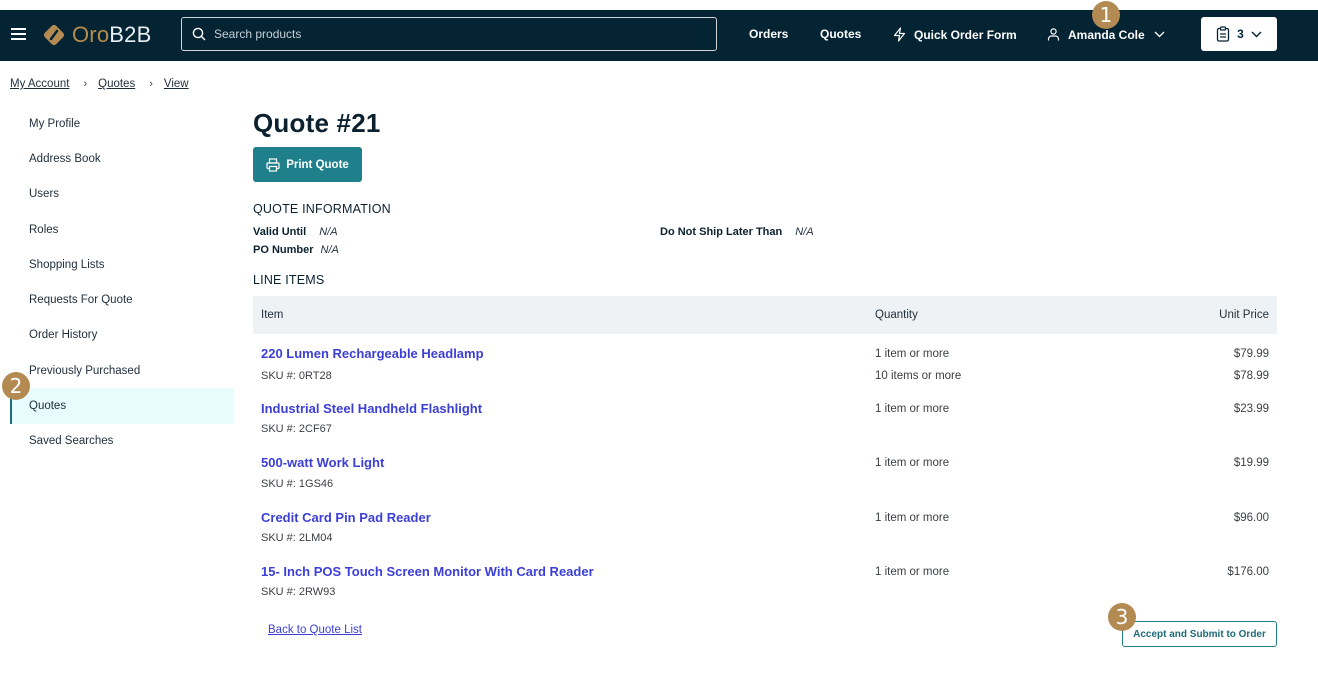 The height and width of the screenshot is (692, 1318). I want to click on search-icon, so click(199, 34).